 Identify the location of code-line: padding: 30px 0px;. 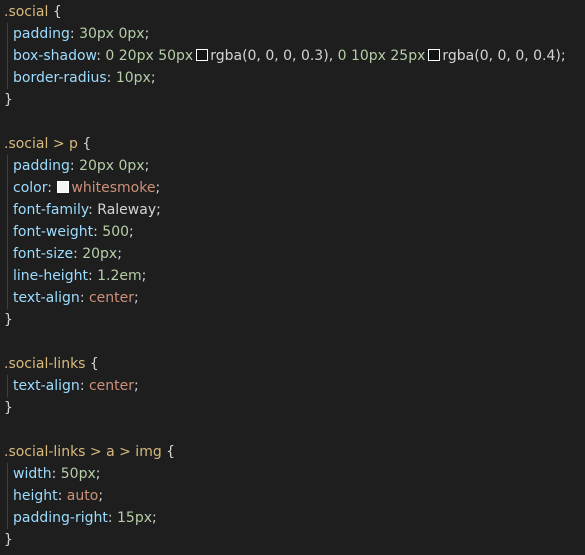
(292, 34).